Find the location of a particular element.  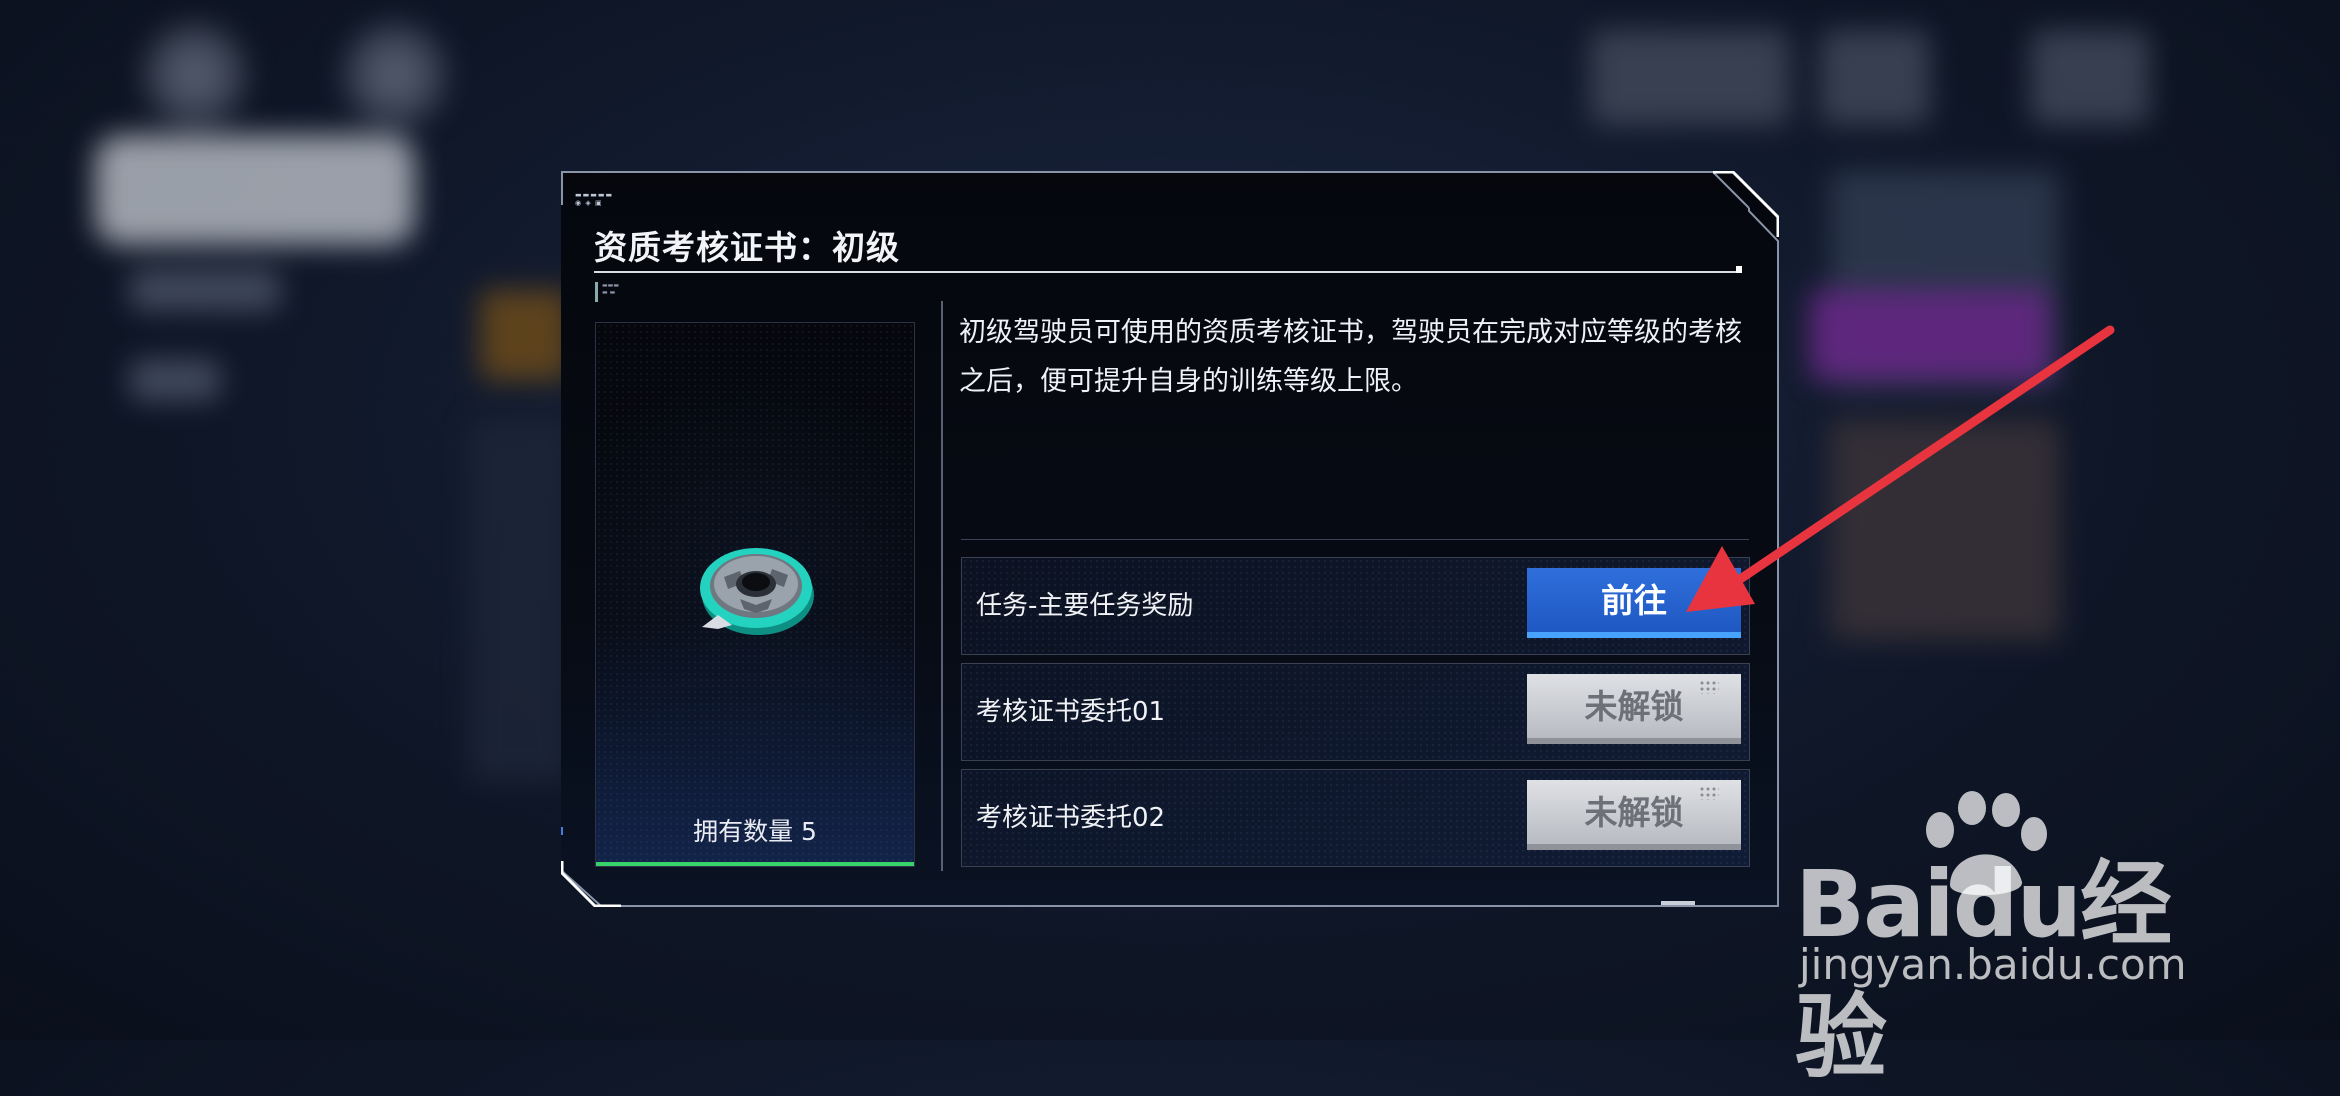

baidu-watermark: Baidu经验 jingyan.baidu.com is located at coordinates (2015, 940).